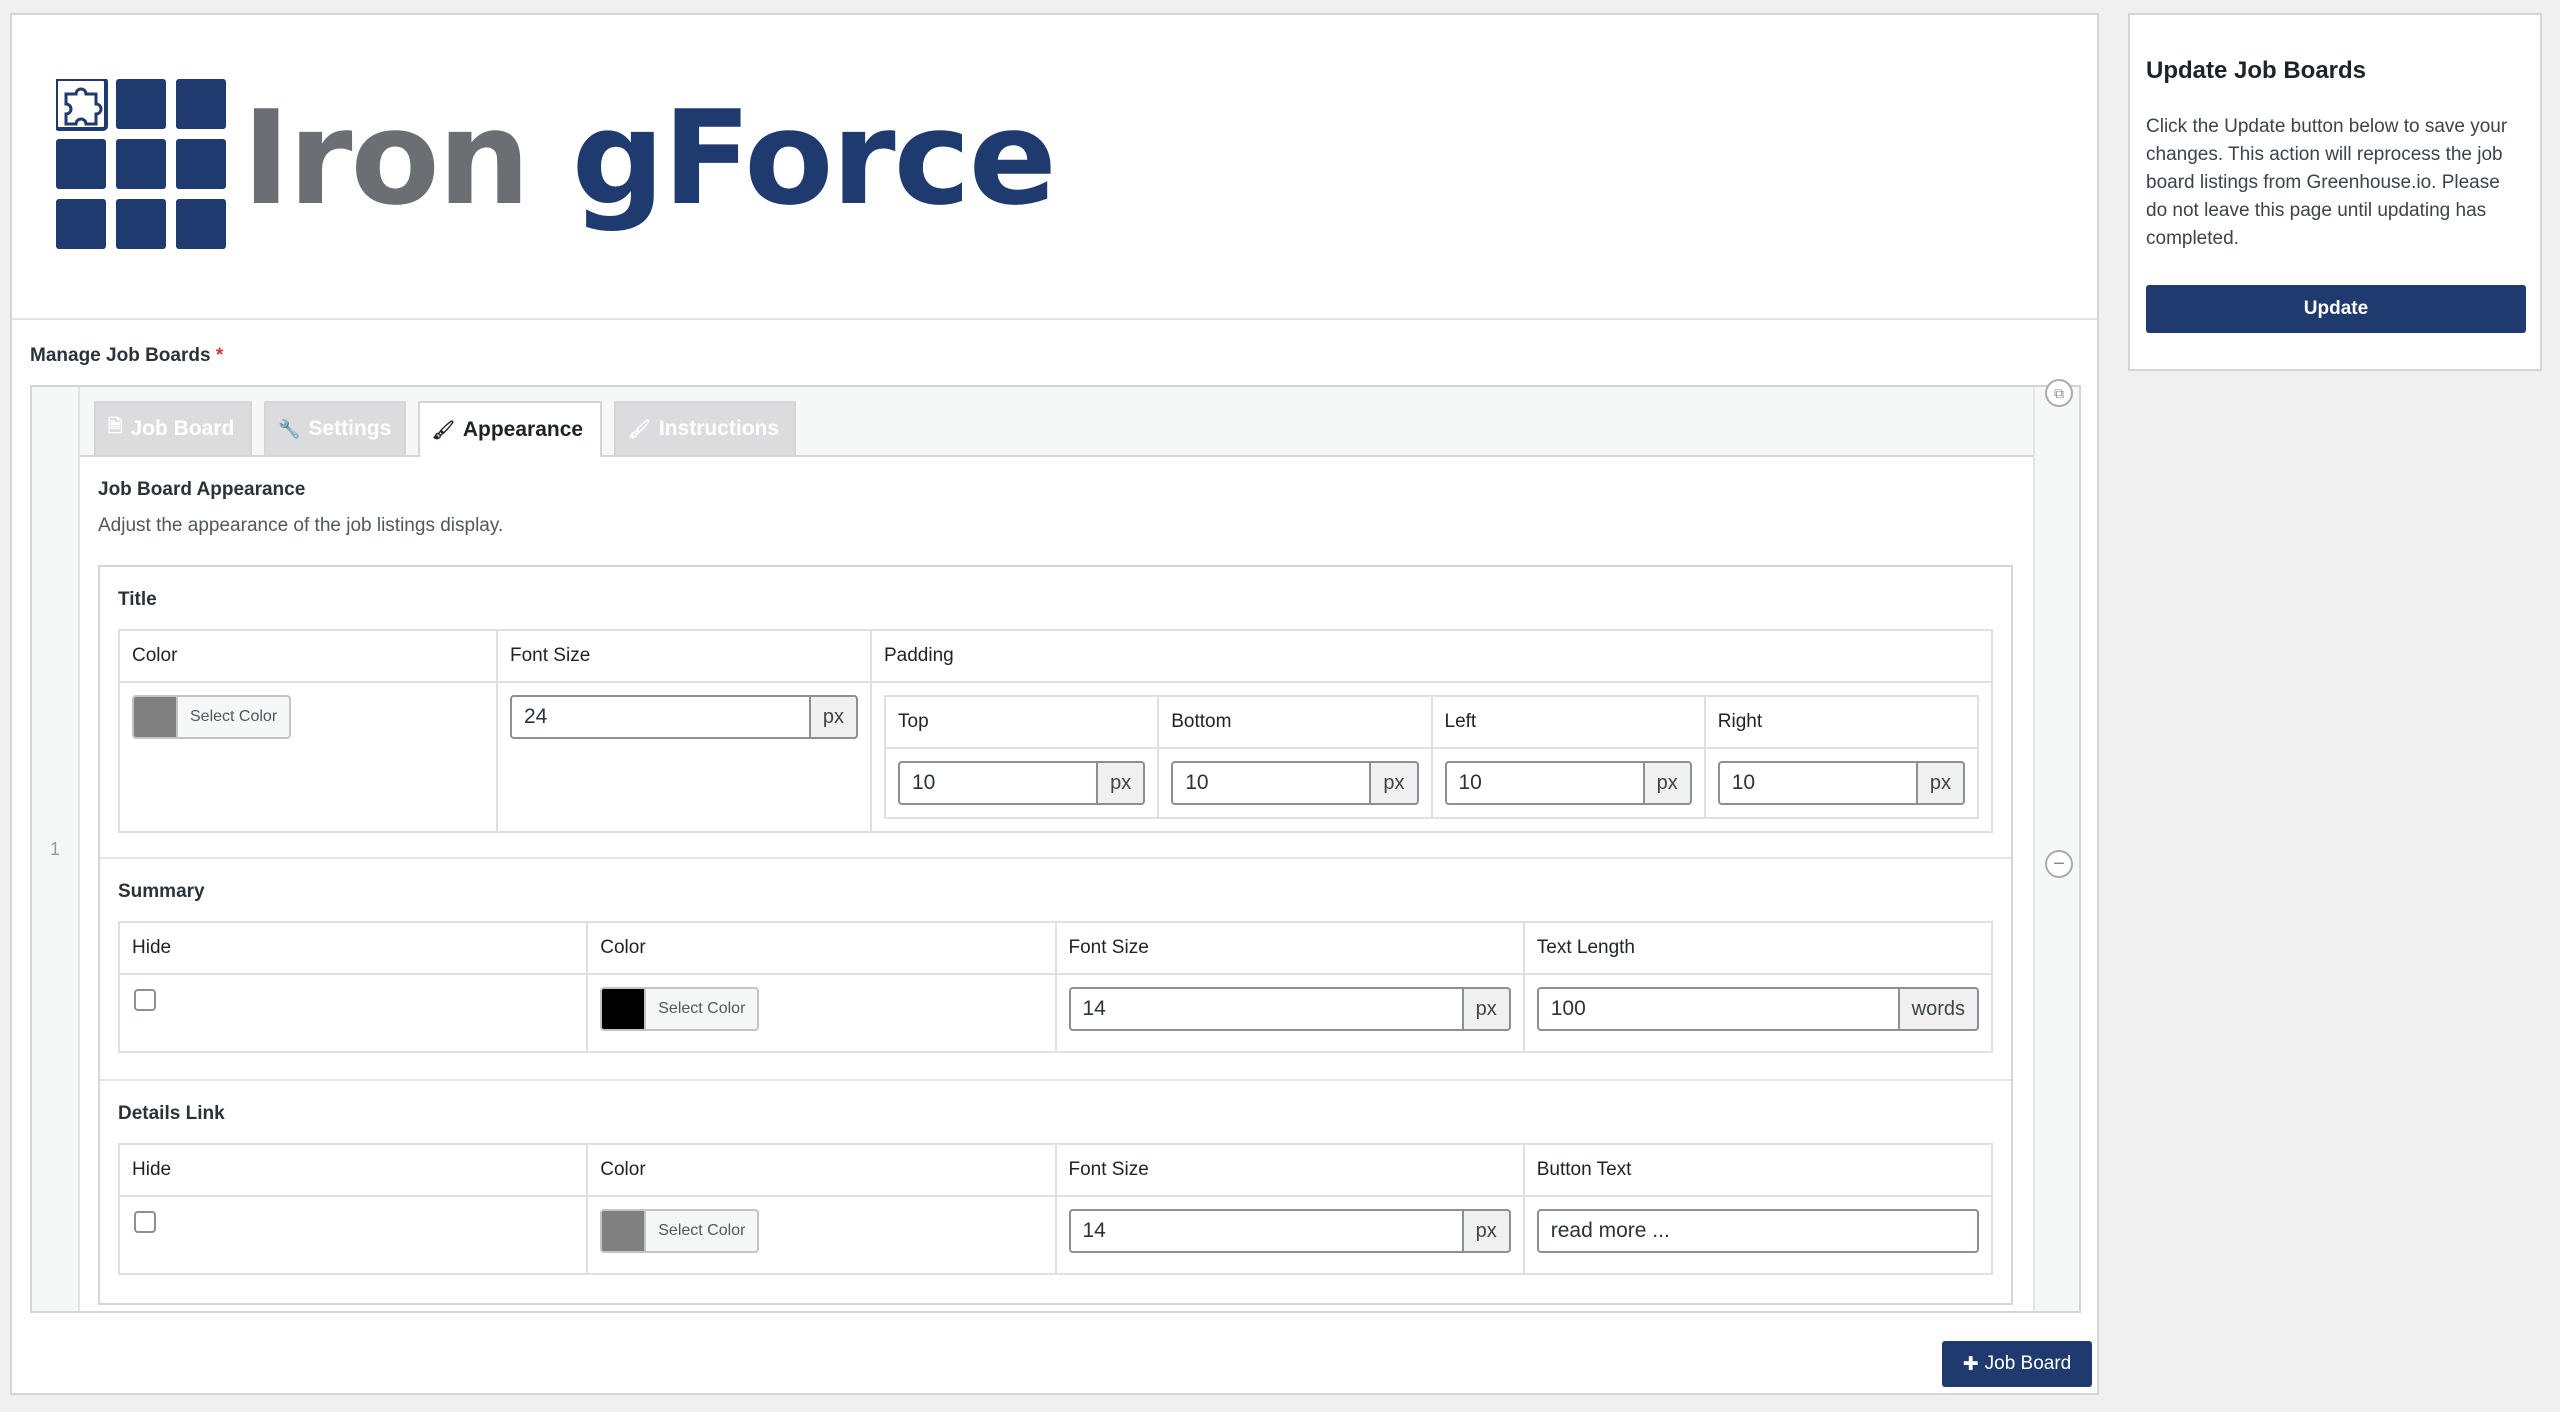 The image size is (2560, 1412). Describe the element at coordinates (1544, 783) in the screenshot. I see `padding-left-input: 10` at that location.